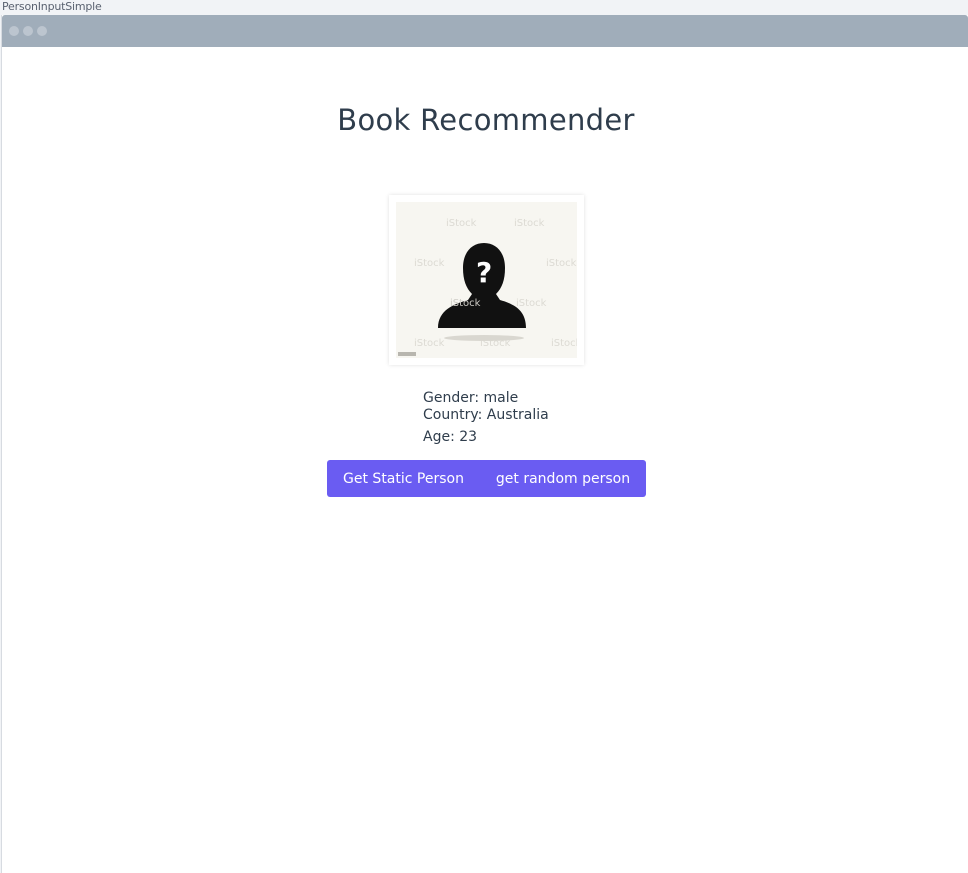  What do you see at coordinates (486, 415) in the screenshot?
I see `person-country: Country: Australia` at bounding box center [486, 415].